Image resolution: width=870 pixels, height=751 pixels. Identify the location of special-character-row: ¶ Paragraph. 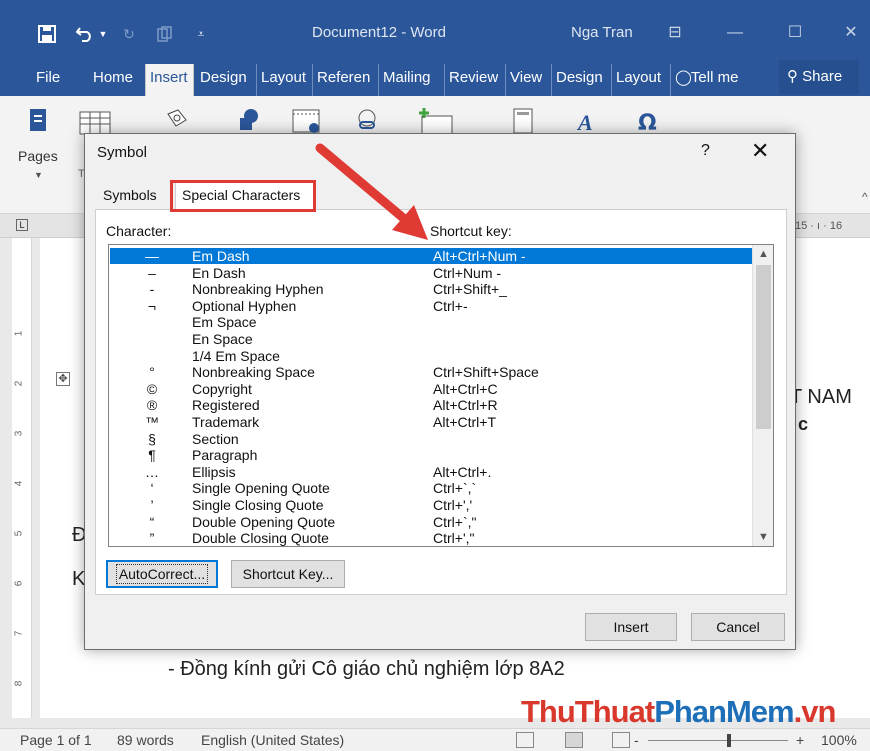
(431, 455).